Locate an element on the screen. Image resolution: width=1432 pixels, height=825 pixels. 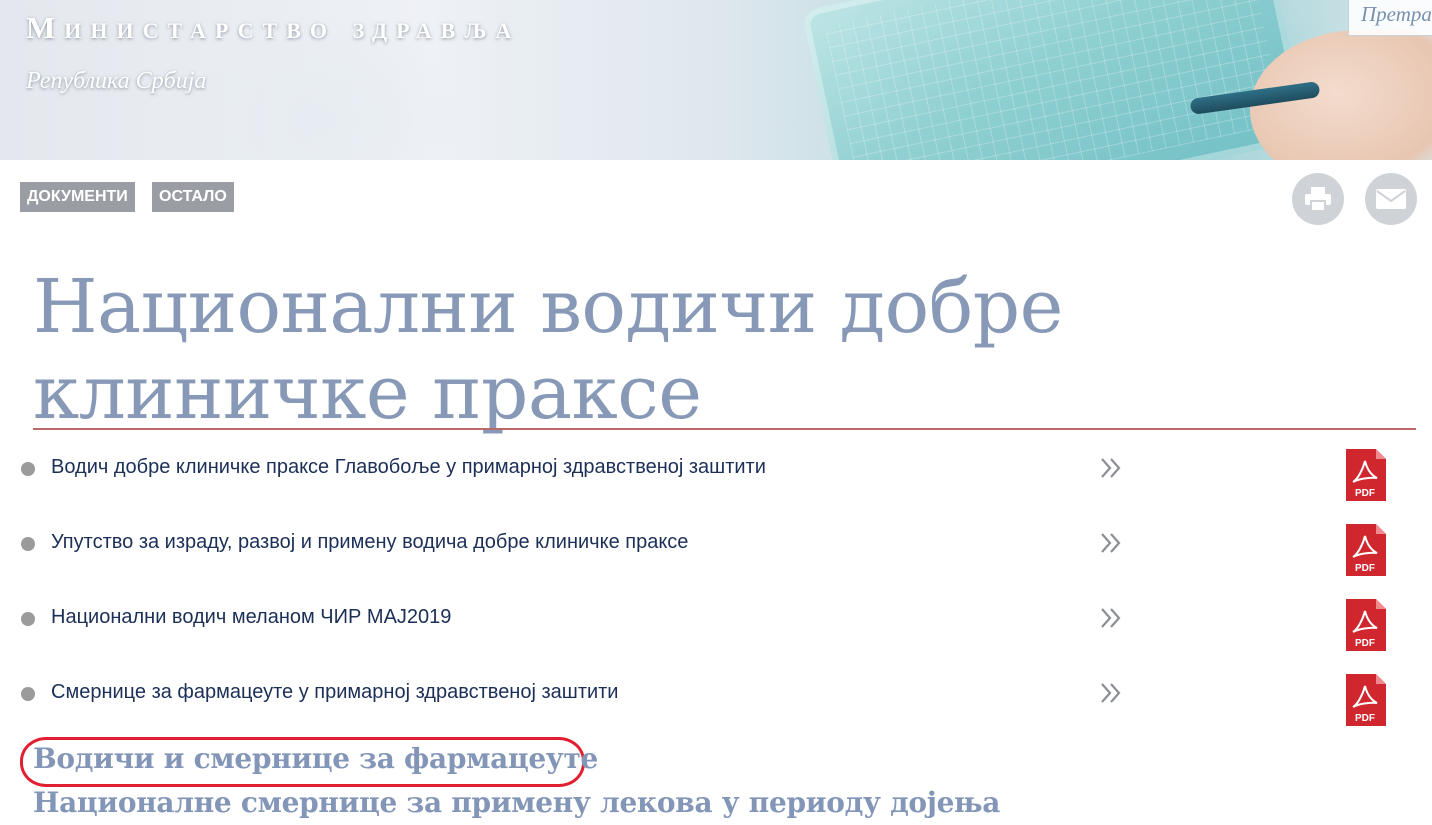
title-divider is located at coordinates (724, 429).